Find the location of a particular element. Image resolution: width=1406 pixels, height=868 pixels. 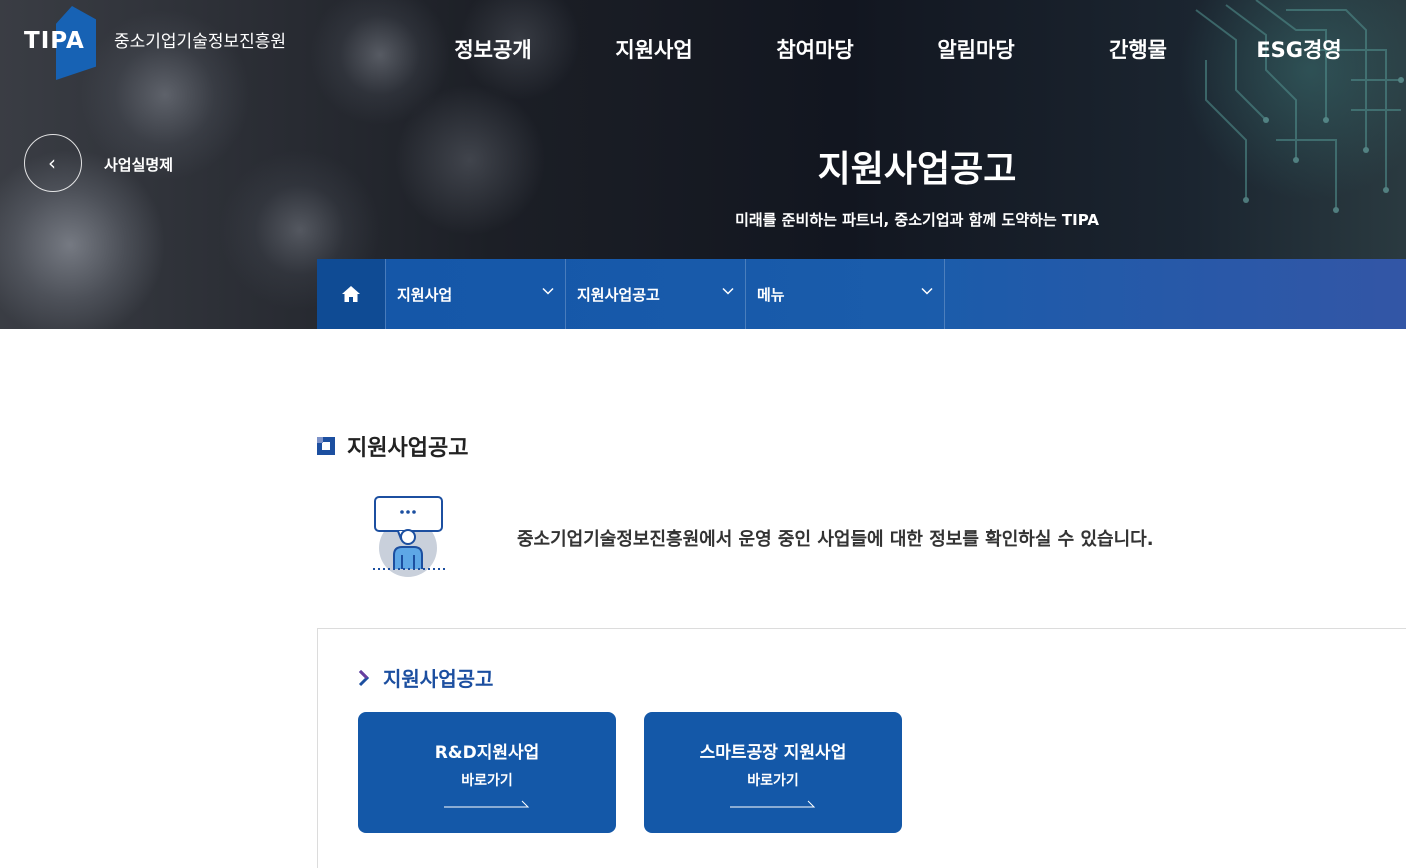

card-title: R&D지원사업 is located at coordinates (487, 753).